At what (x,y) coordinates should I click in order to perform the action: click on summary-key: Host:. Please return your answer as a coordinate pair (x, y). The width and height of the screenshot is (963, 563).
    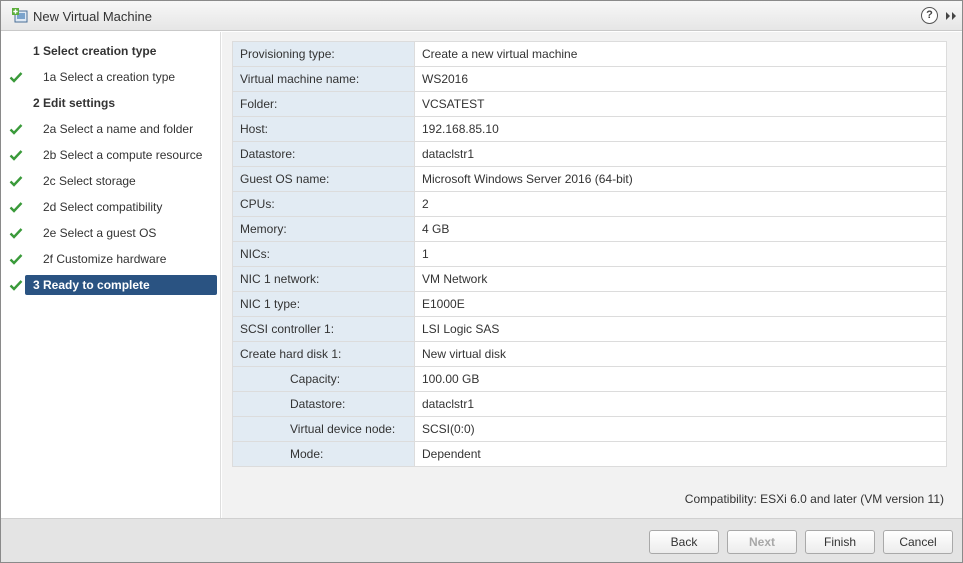
    Looking at the image, I should click on (323, 129).